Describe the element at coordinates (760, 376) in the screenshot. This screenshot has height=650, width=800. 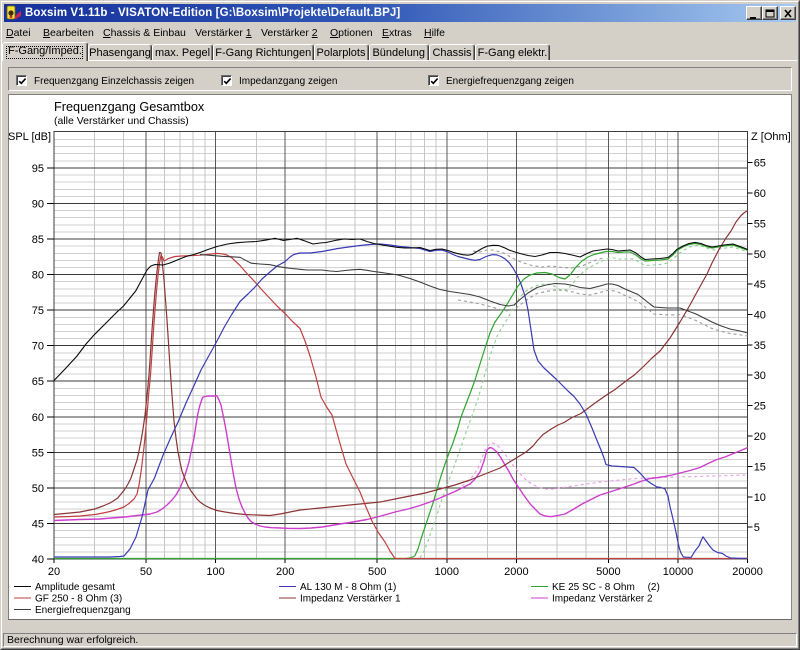
I see `svg-text: 30` at that location.